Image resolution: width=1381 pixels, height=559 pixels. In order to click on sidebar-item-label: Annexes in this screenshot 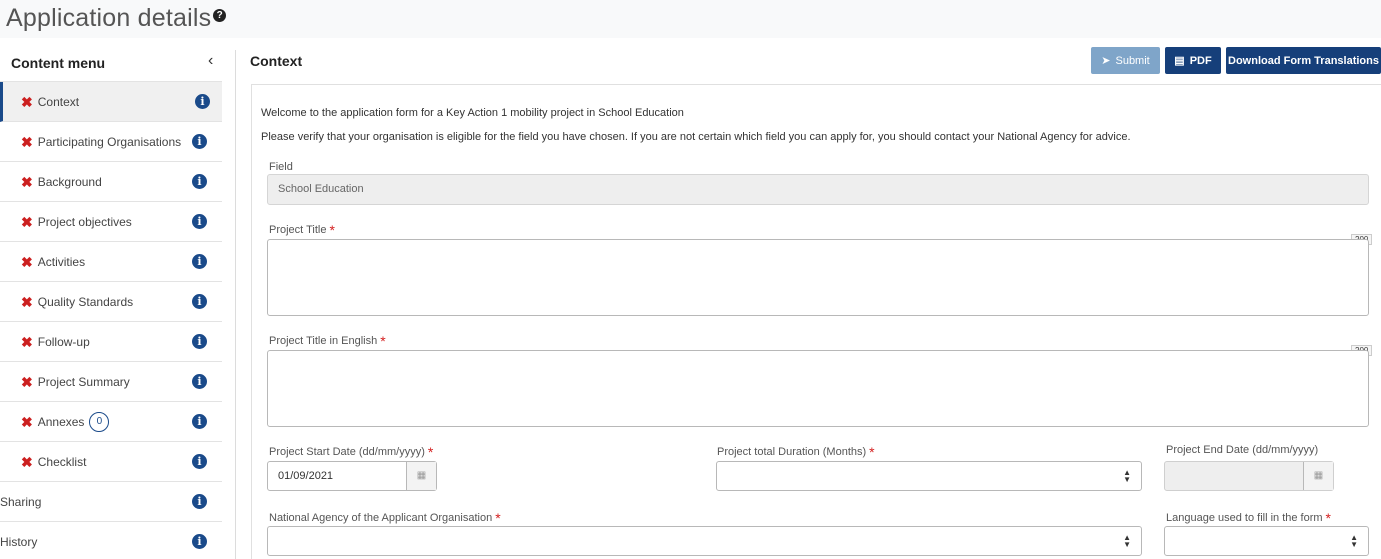, I will do `click(61, 421)`.